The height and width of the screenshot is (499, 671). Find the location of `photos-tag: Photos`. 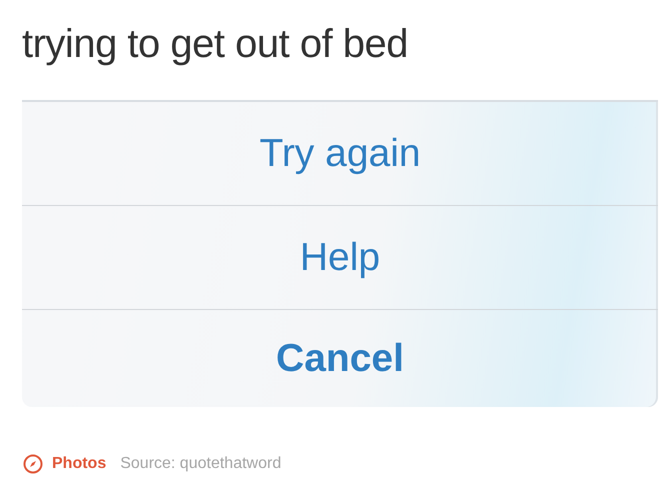

photos-tag: Photos is located at coordinates (79, 464).